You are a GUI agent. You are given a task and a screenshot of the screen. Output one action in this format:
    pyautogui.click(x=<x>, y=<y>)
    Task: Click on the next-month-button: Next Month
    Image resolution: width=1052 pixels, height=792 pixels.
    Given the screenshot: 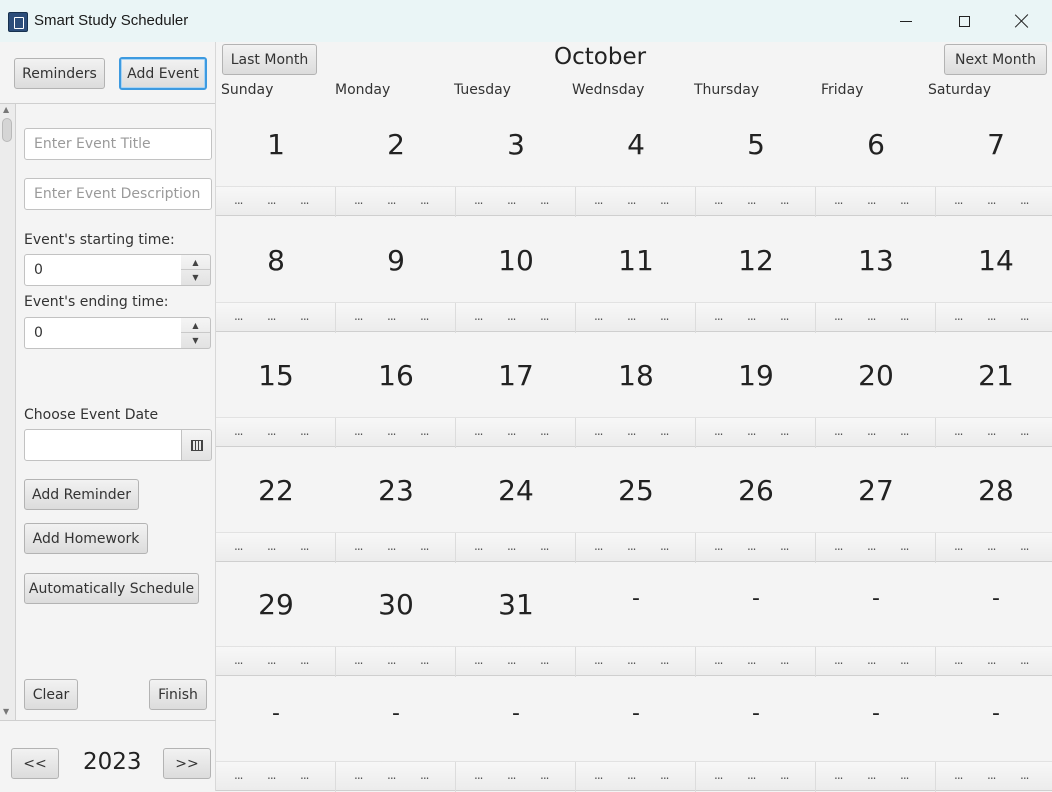 What is the action you would take?
    pyautogui.click(x=995, y=59)
    